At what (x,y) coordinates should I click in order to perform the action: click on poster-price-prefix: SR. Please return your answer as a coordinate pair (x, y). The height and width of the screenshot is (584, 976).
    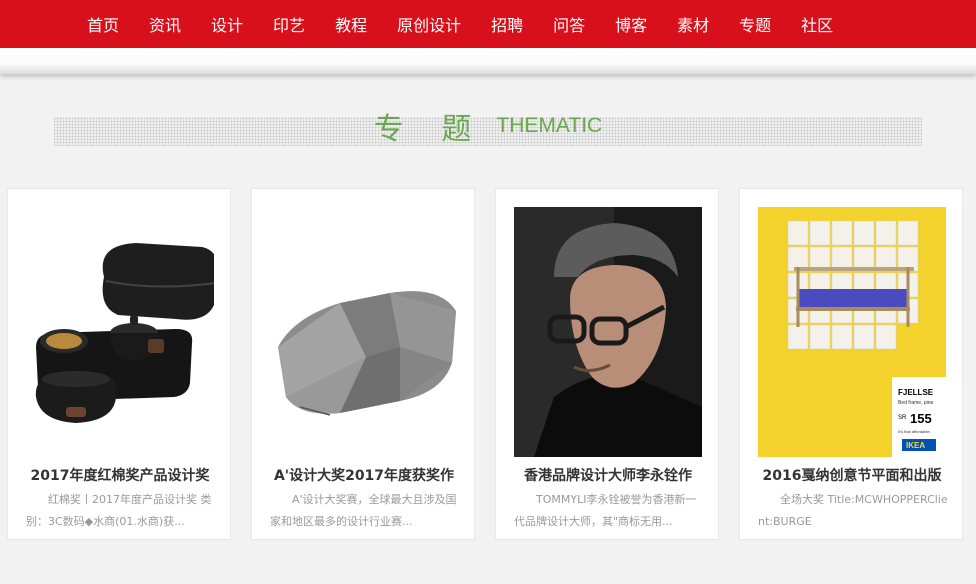
    Looking at the image, I should click on (902, 418).